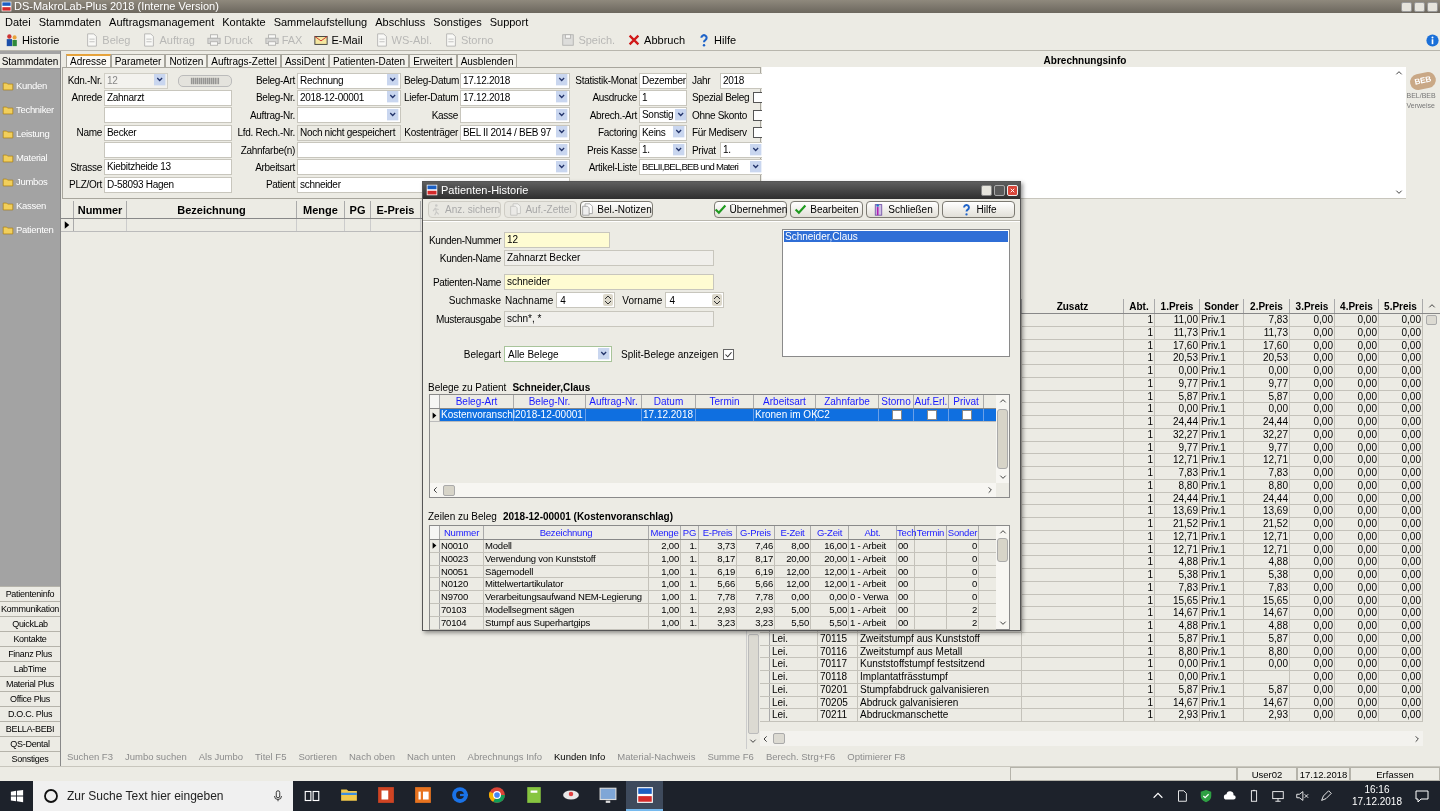 Image resolution: width=1440 pixels, height=811 pixels. Describe the element at coordinates (665, 546) in the screenshot. I see `table-cell: 2,00` at that location.